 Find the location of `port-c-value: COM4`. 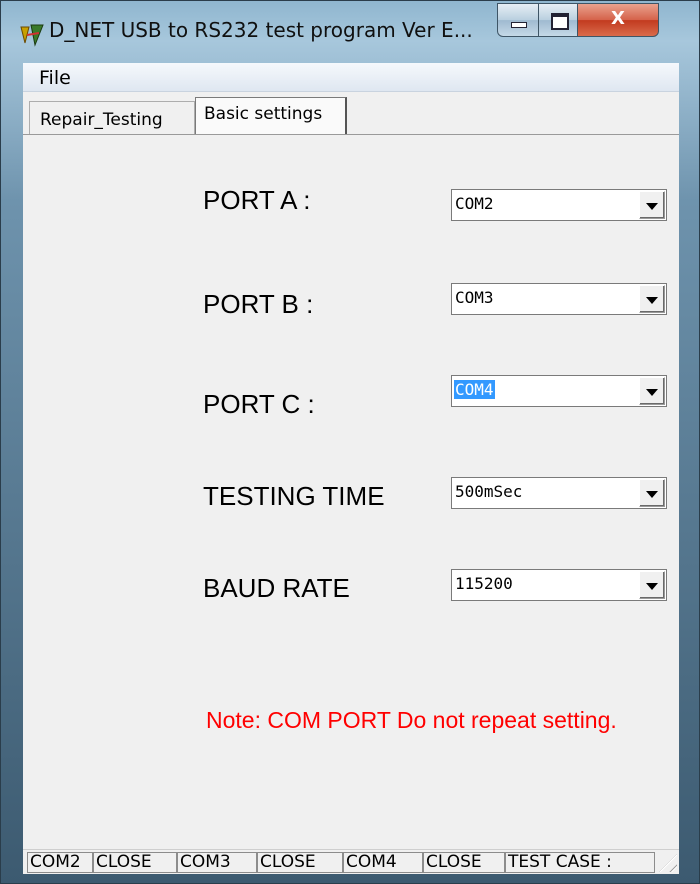

port-c-value: COM4 is located at coordinates (474, 389).